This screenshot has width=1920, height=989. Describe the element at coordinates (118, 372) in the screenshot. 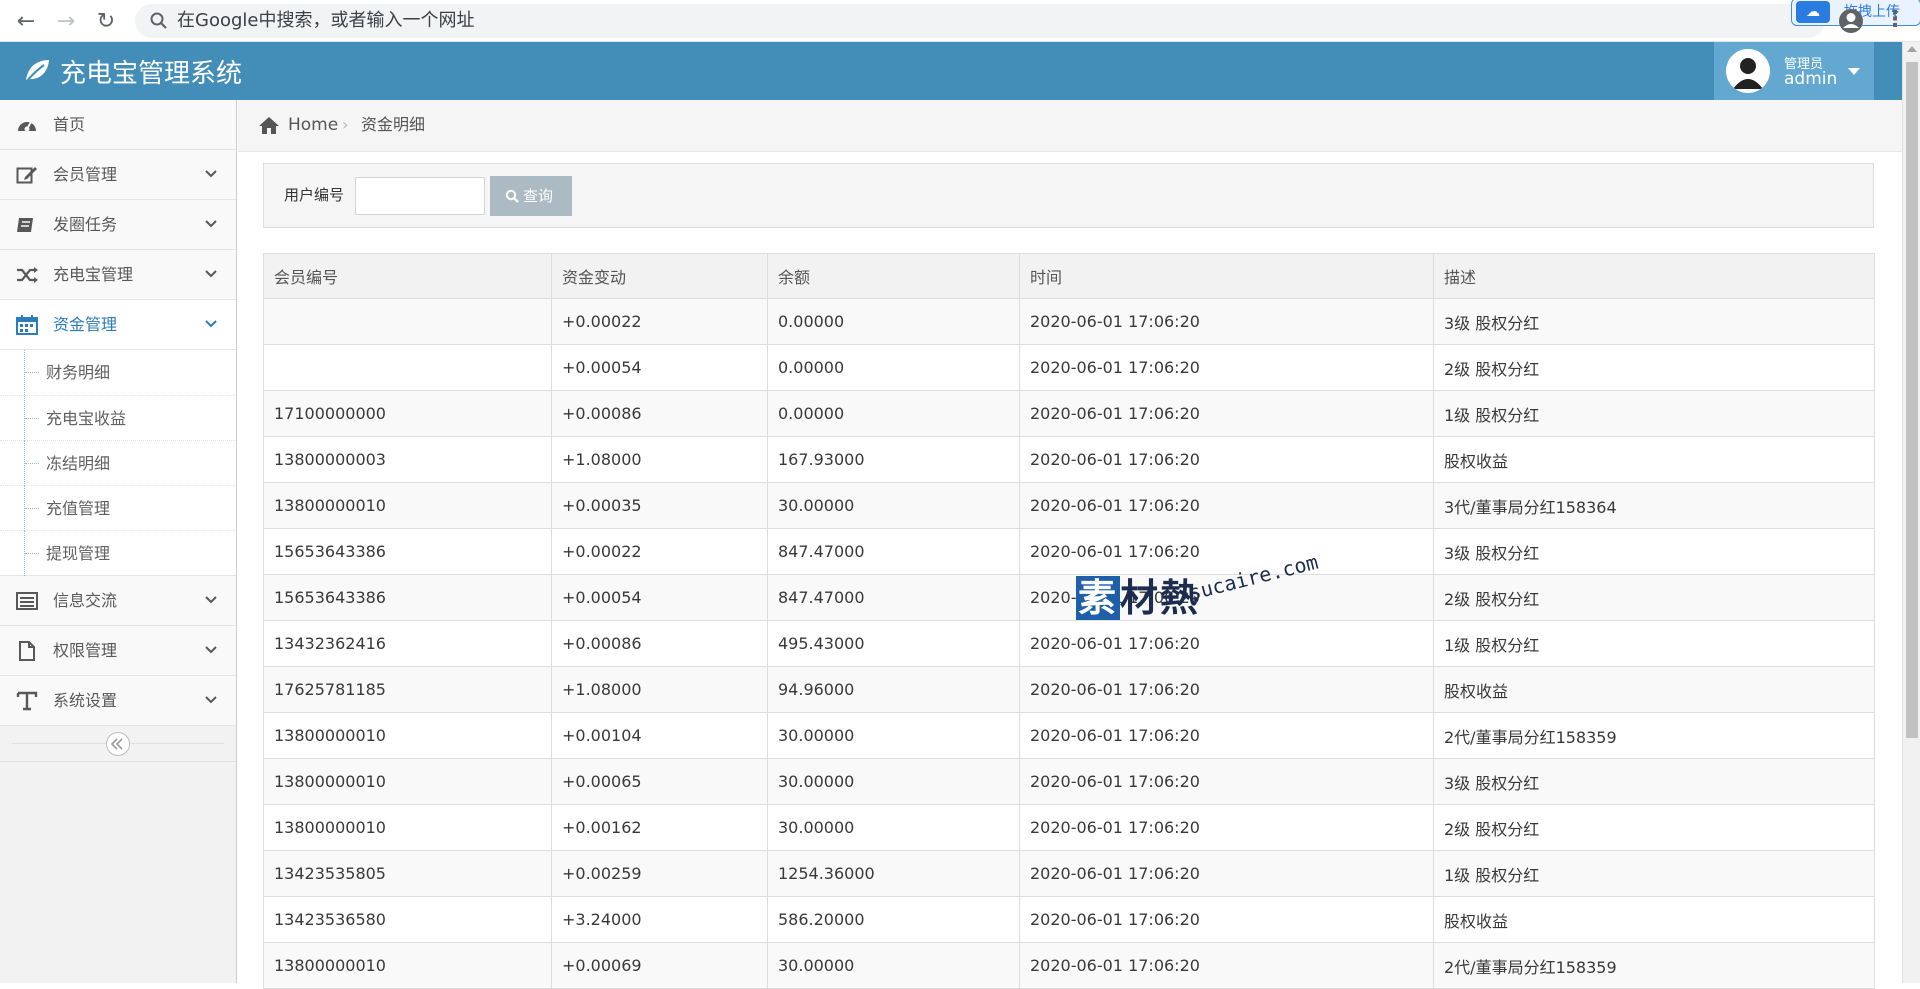

I see `submenu-item-finance-detail: 财务明细` at that location.